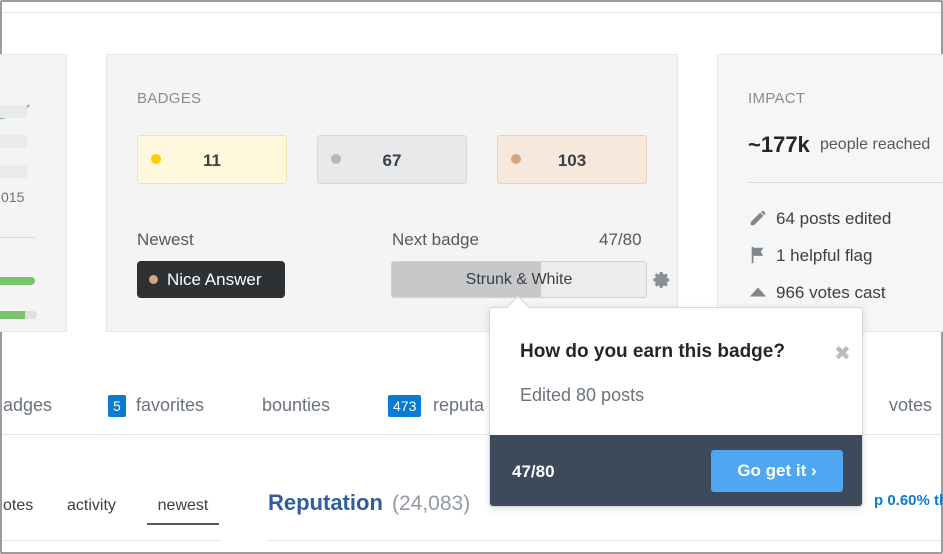 The width and height of the screenshot is (943, 554). What do you see at coordinates (431, 503) in the screenshot?
I see `reputation-total: (24,083)` at bounding box center [431, 503].